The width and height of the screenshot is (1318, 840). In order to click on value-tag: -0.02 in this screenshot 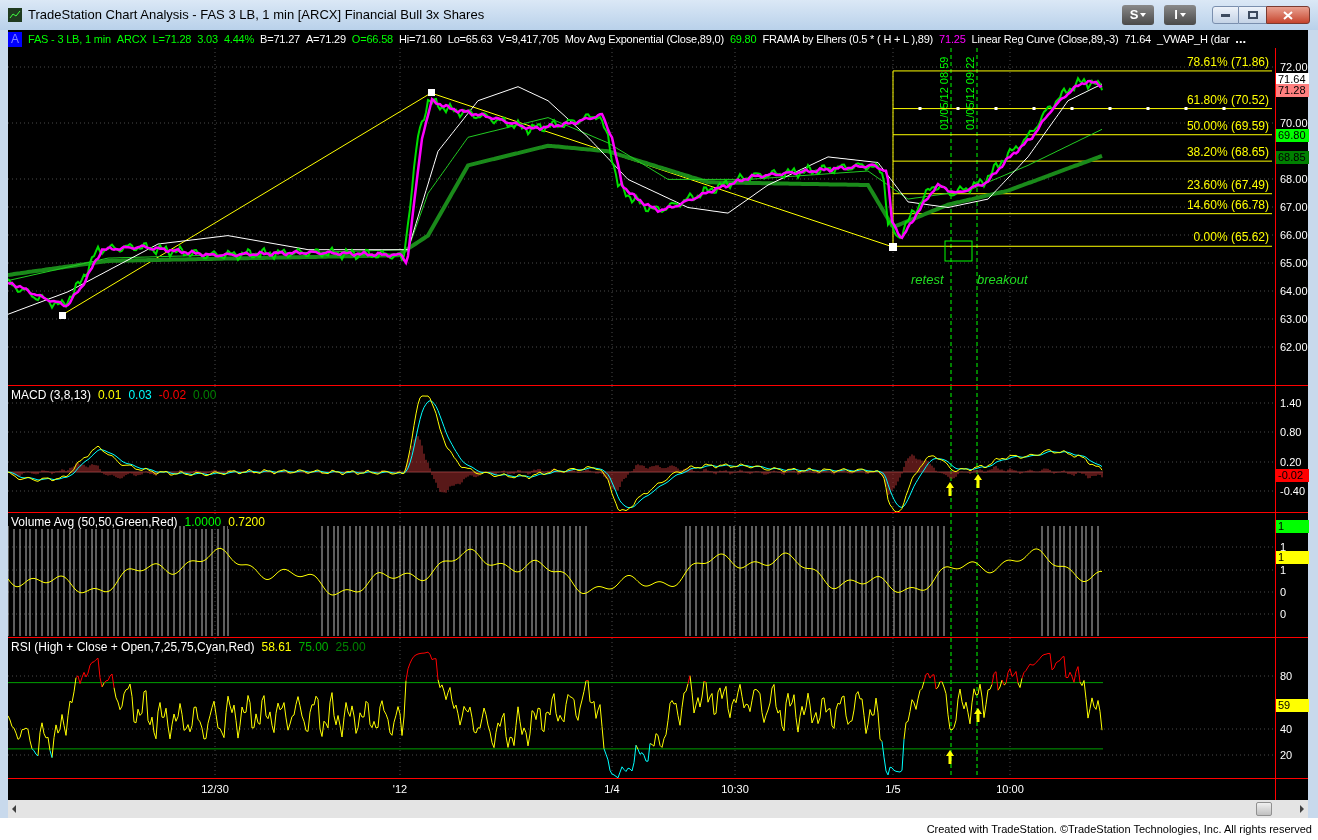, I will do `click(1292, 475)`.